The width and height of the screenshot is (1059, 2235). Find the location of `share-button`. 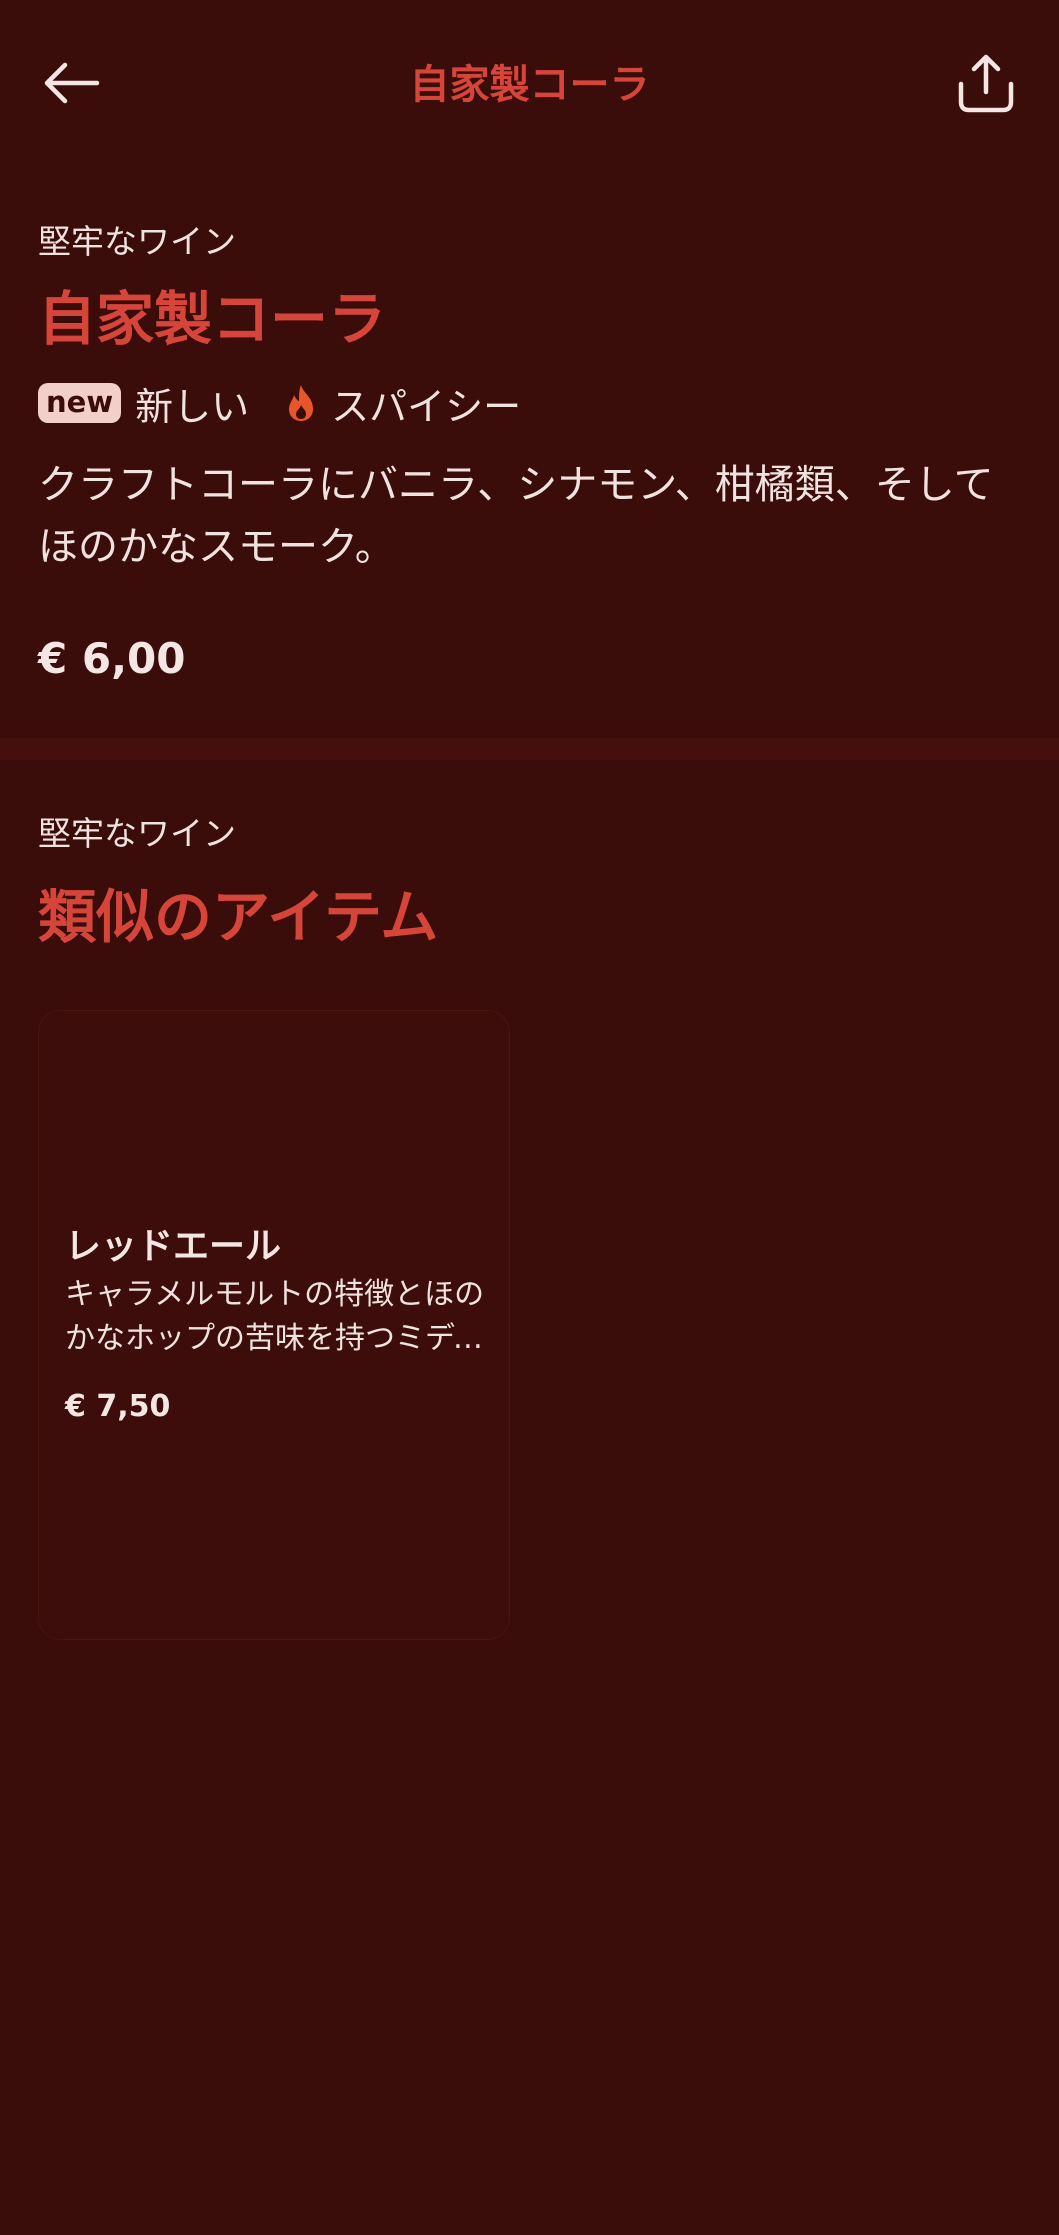

share-button is located at coordinates (986, 83).